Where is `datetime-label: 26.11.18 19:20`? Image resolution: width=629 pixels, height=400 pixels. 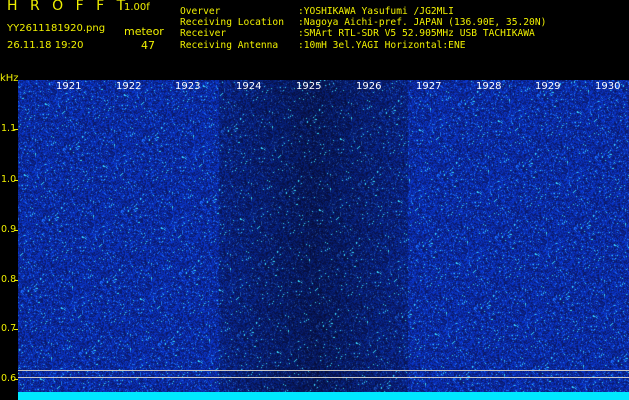
datetime-label: 26.11.18 19:20 is located at coordinates (45, 45).